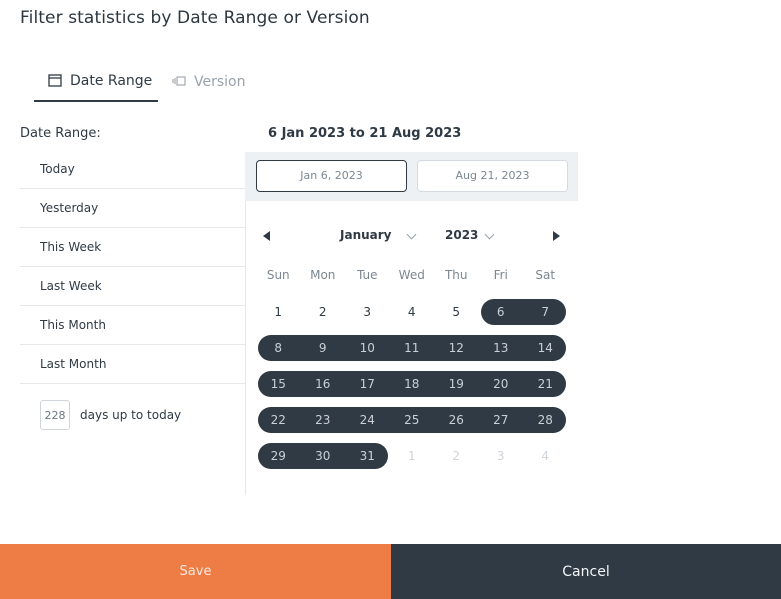 The height and width of the screenshot is (599, 781). Describe the element at coordinates (55, 415) in the screenshot. I see `days-input` at that location.